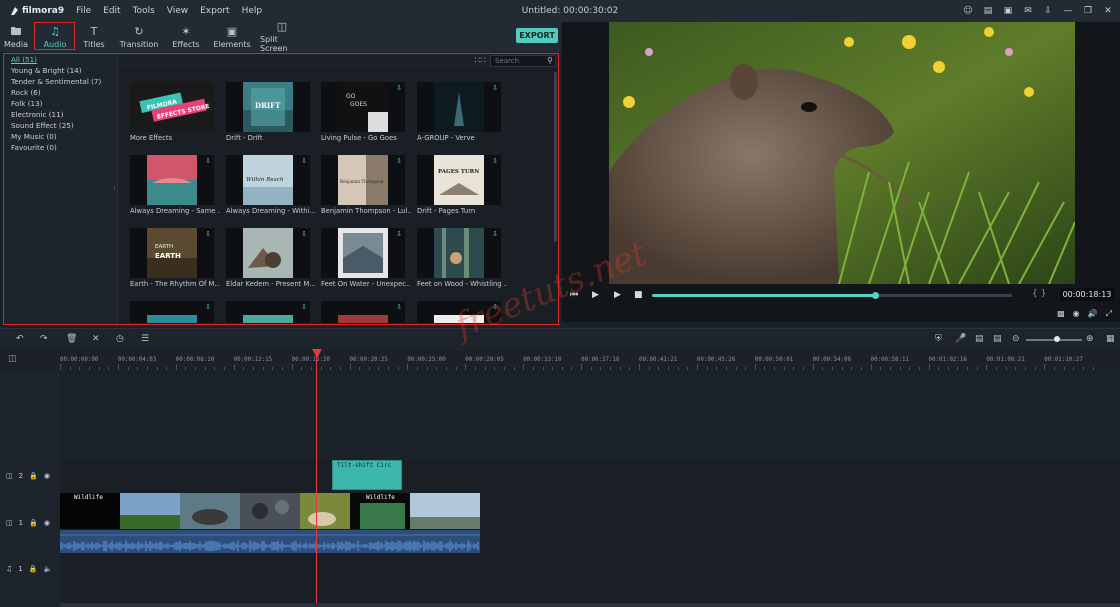 This screenshot has height=607, width=1120. Describe the element at coordinates (1008, 11) in the screenshot. I see `gift-icon: ▣` at that location.